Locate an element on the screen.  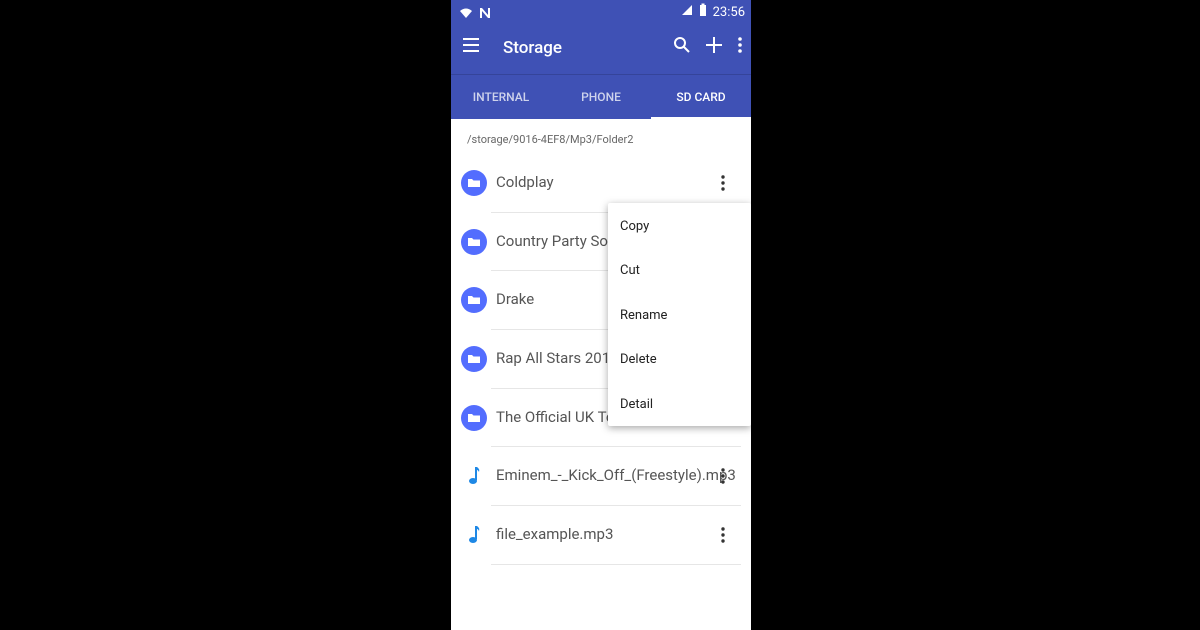
tab-phone: PHONE is located at coordinates (601, 97).